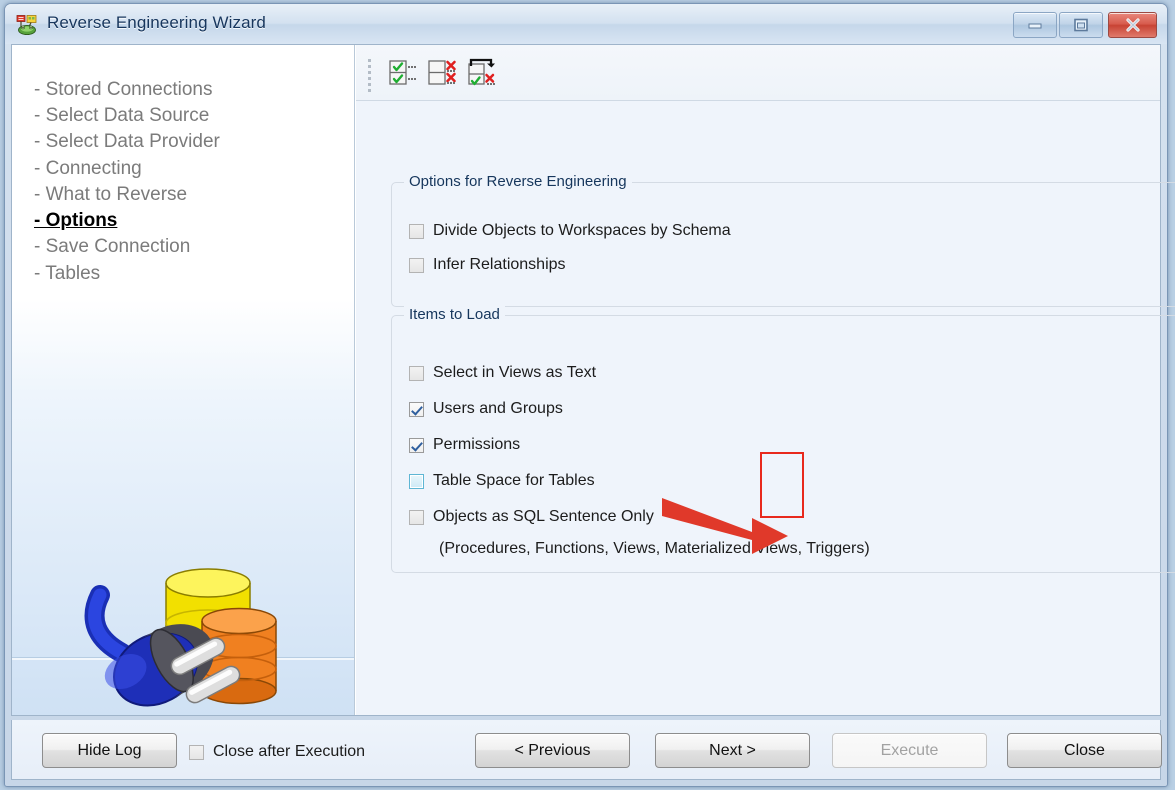  I want to click on selection-toolbar, so click(758, 73).